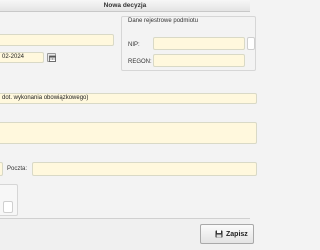 This screenshot has height=250, width=320. Describe the element at coordinates (199, 43) in the screenshot. I see `nip-field` at that location.